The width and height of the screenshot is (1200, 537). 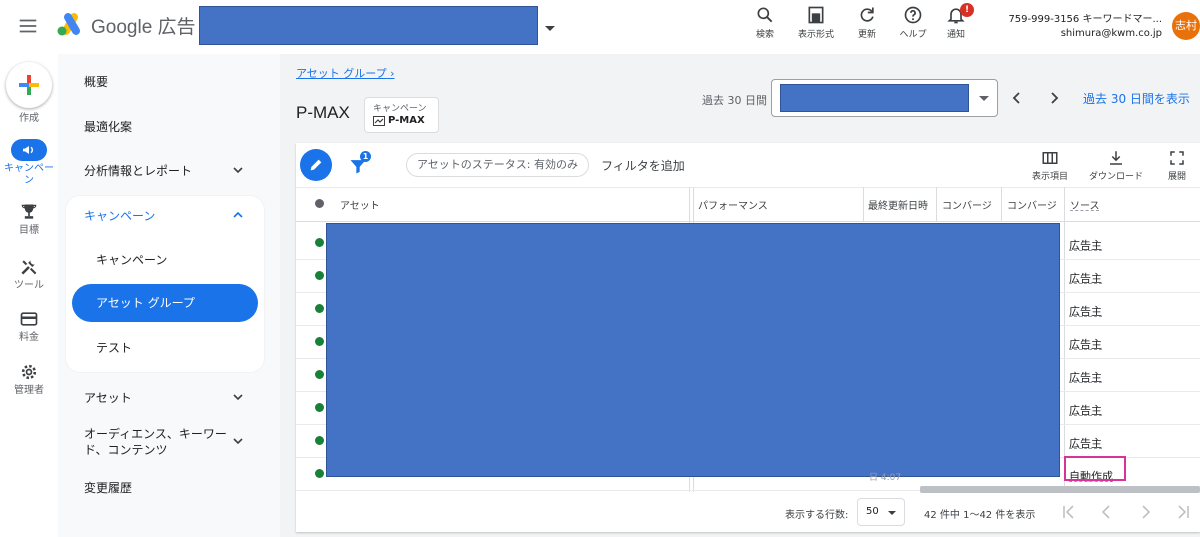 I want to click on account-selector-redacted, so click(x=368, y=25).